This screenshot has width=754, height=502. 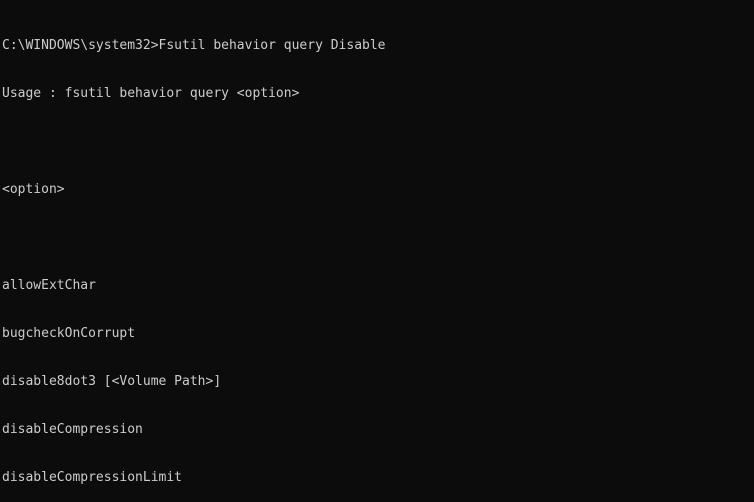 What do you see at coordinates (151, 93) in the screenshot?
I see `terminal-line-usage: Usage : fsutil behavior query <option>` at bounding box center [151, 93].